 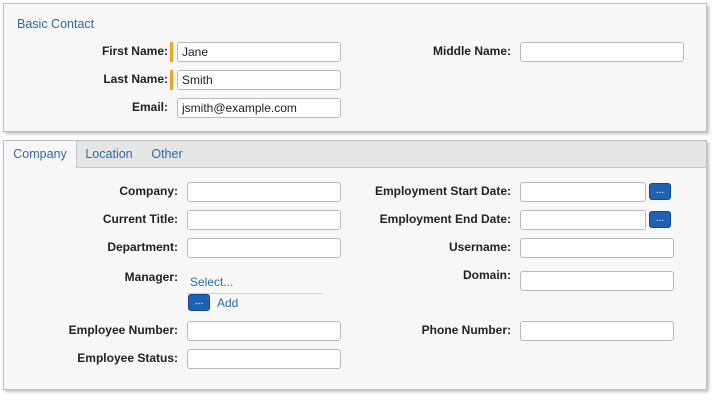 I want to click on manager-add-link: Add, so click(x=227, y=303).